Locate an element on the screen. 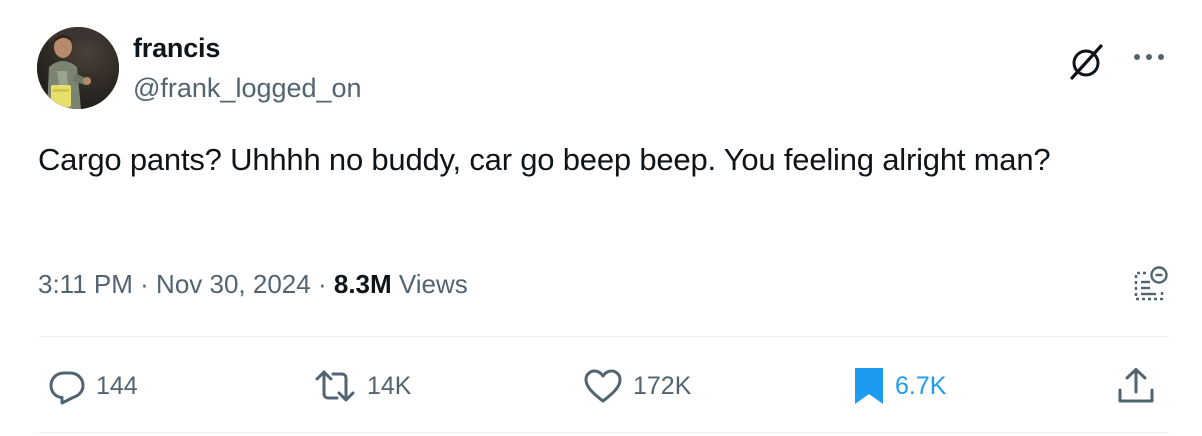 Image resolution: width=1202 pixels, height=436 pixels. share-icon is located at coordinates (1136, 385).